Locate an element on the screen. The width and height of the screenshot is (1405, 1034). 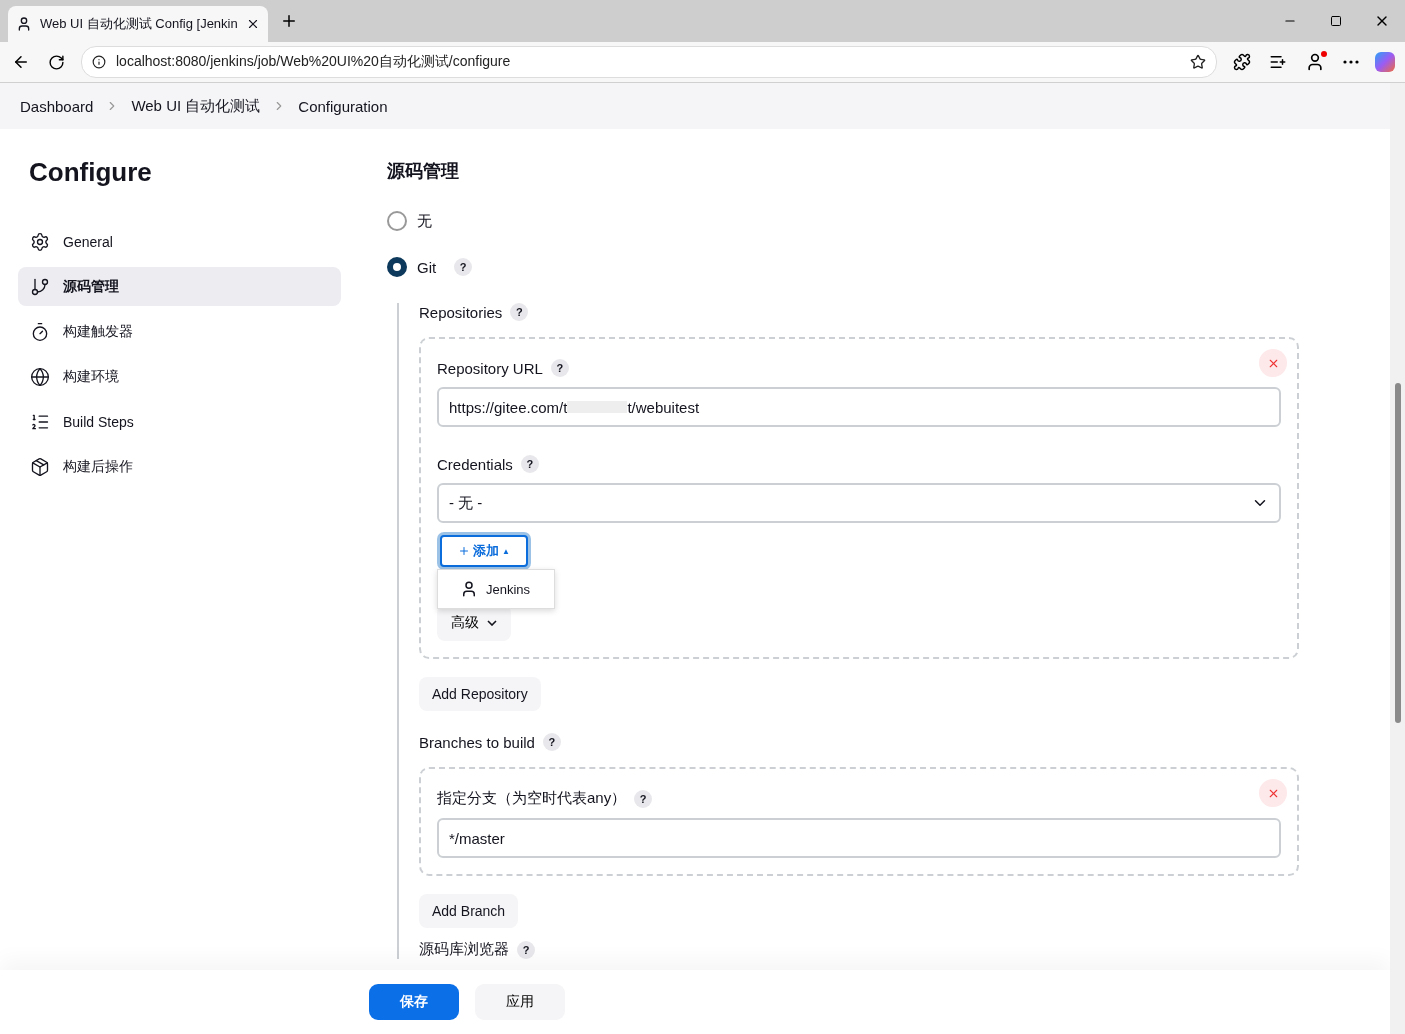
sidebar-item: General is located at coordinates (179, 241).